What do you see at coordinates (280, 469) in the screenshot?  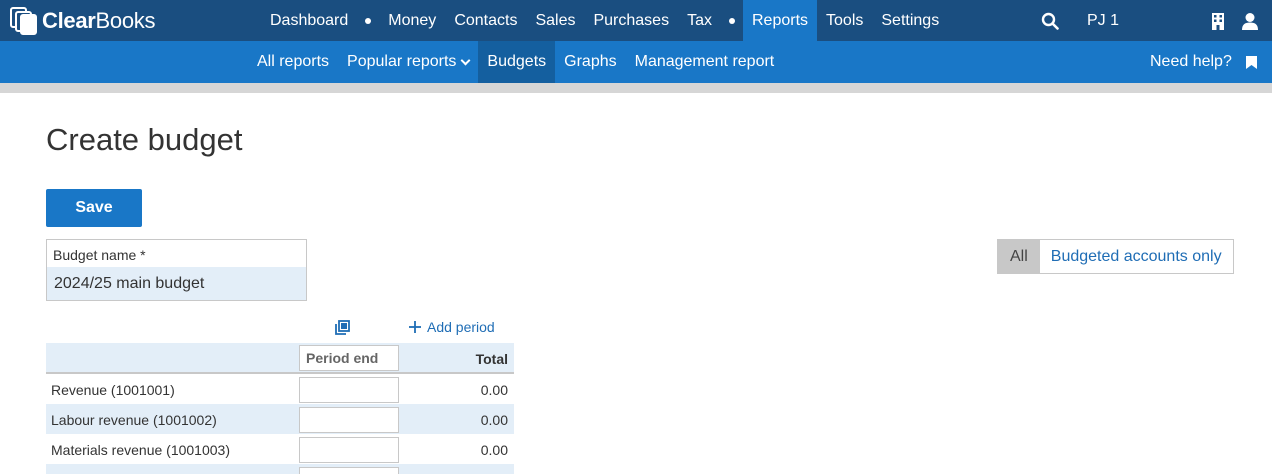 I see `table-row-partial` at bounding box center [280, 469].